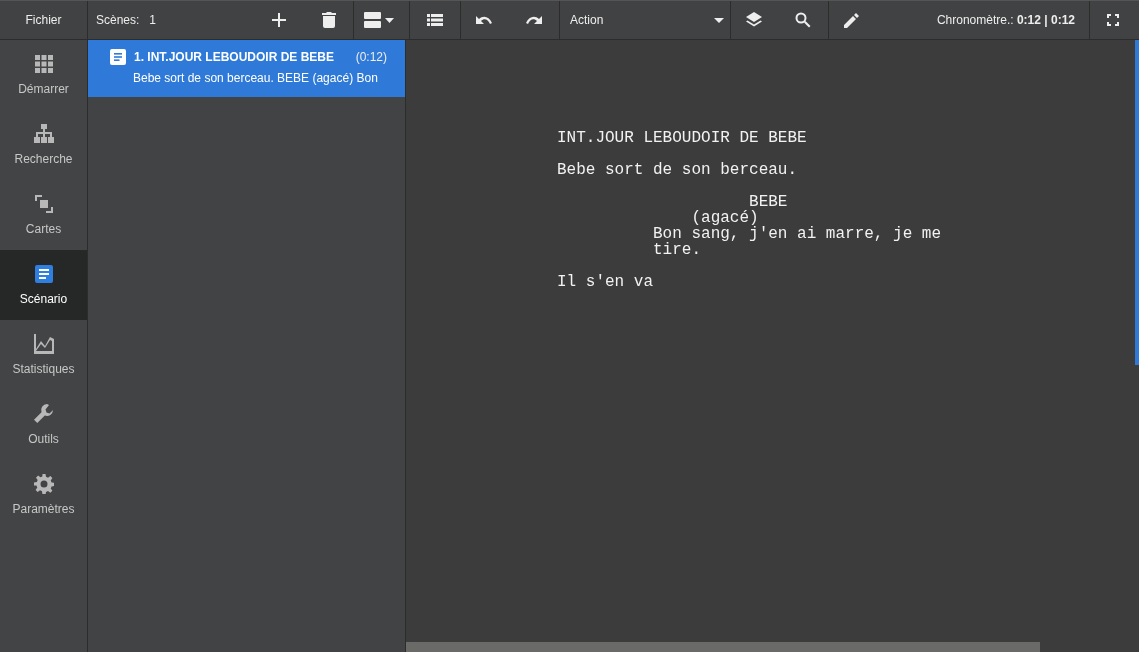  Describe the element at coordinates (798, 242) in the screenshot. I see `dialogue-line: Bon sang, j'en ai marre, je me tire.` at that location.